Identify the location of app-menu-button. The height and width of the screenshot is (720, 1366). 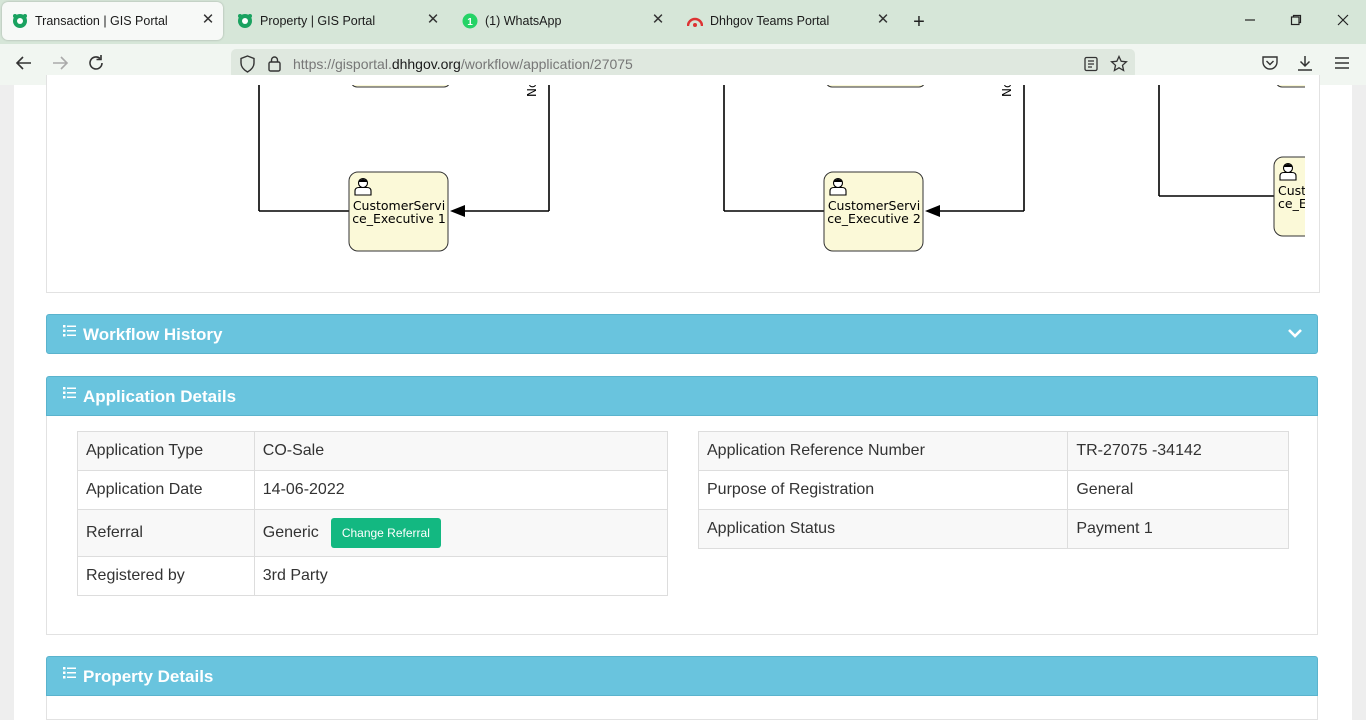
(1342, 65).